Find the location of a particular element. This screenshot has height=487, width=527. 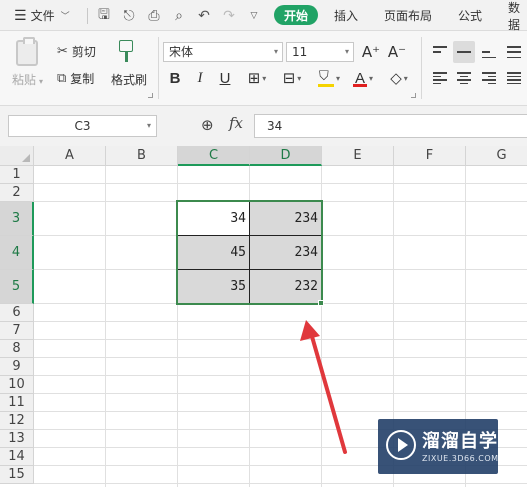

font-color-icon: A is located at coordinates (359, 78).